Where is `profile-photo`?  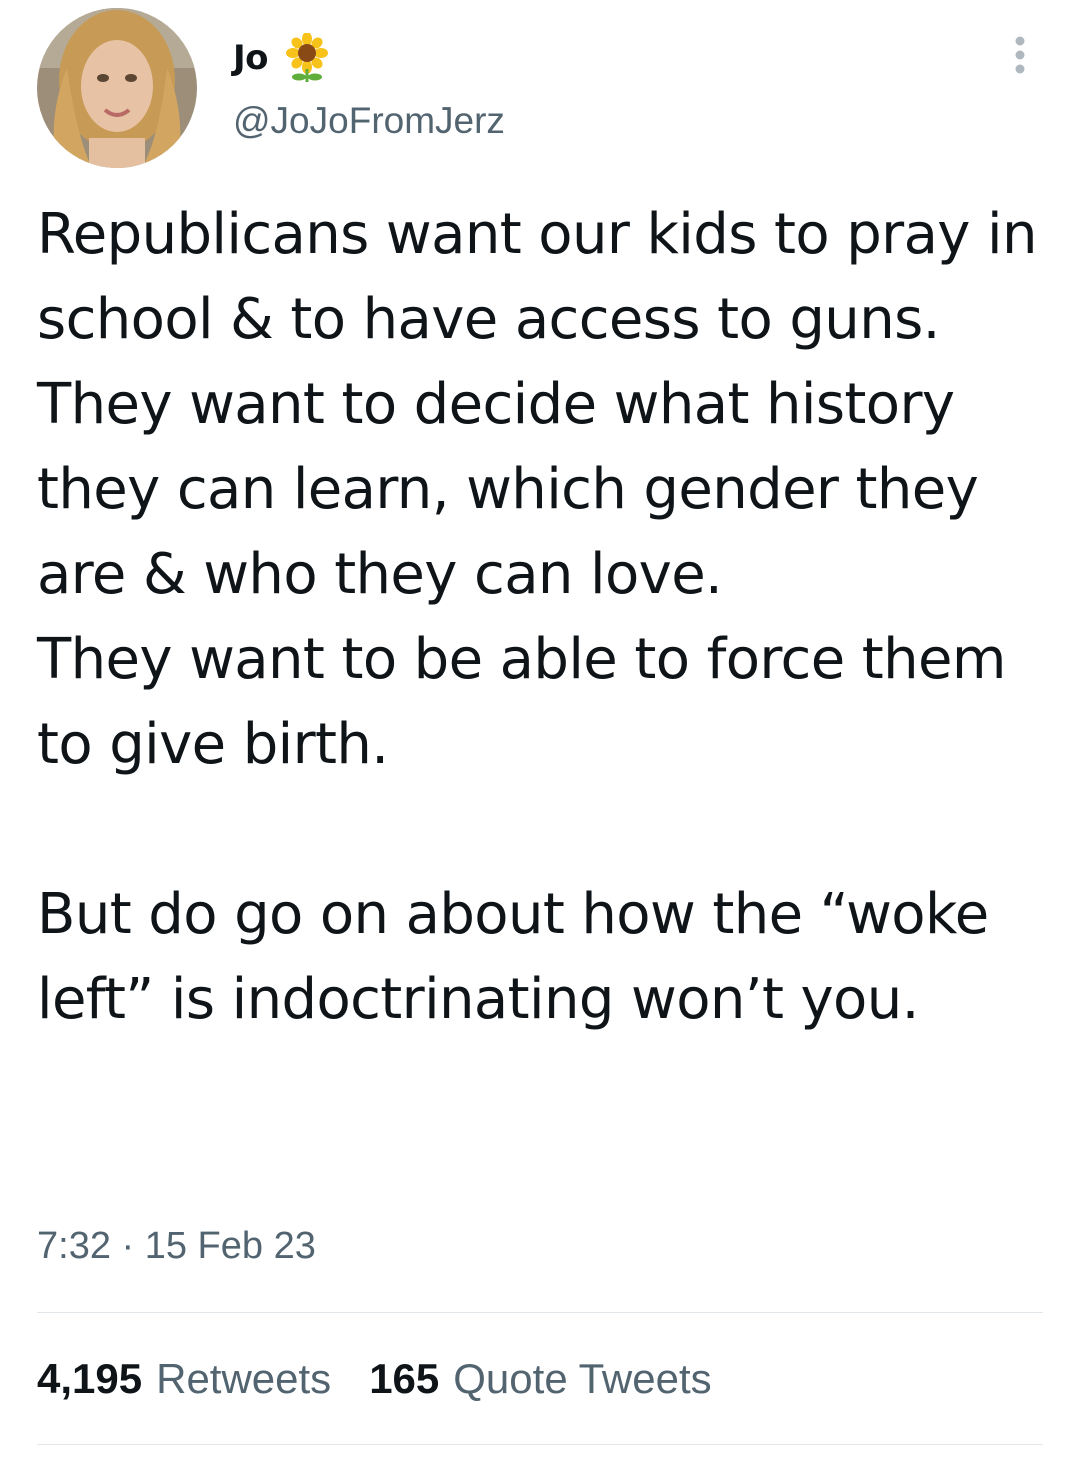 profile-photo is located at coordinates (117, 88).